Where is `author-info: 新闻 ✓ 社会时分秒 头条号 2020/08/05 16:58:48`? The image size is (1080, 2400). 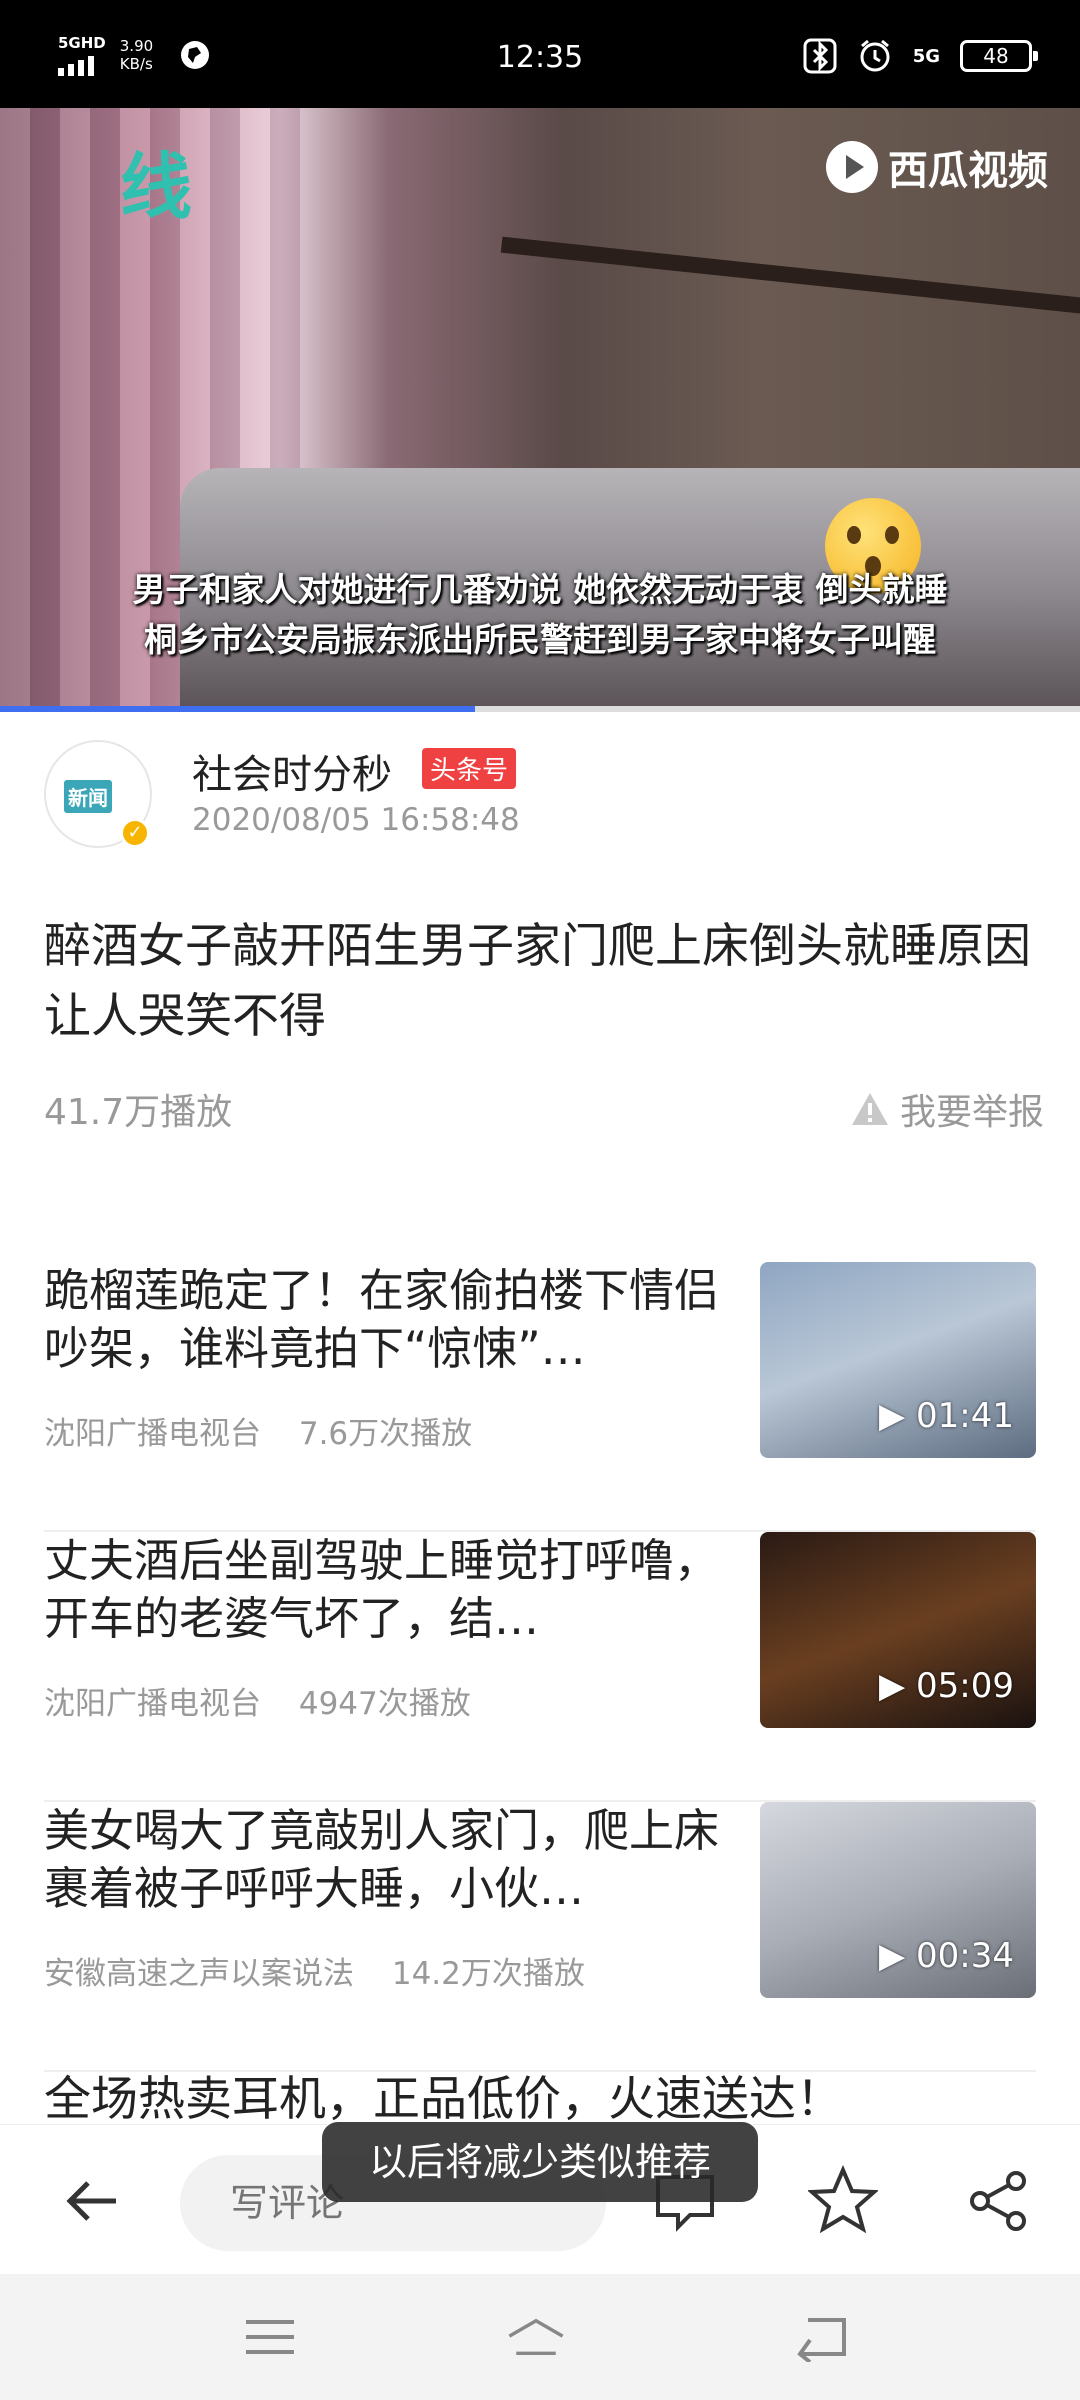 author-info: 新闻 ✓ 社会时分秒 头条号 2020/08/05 16:58:48 is located at coordinates (544, 795).